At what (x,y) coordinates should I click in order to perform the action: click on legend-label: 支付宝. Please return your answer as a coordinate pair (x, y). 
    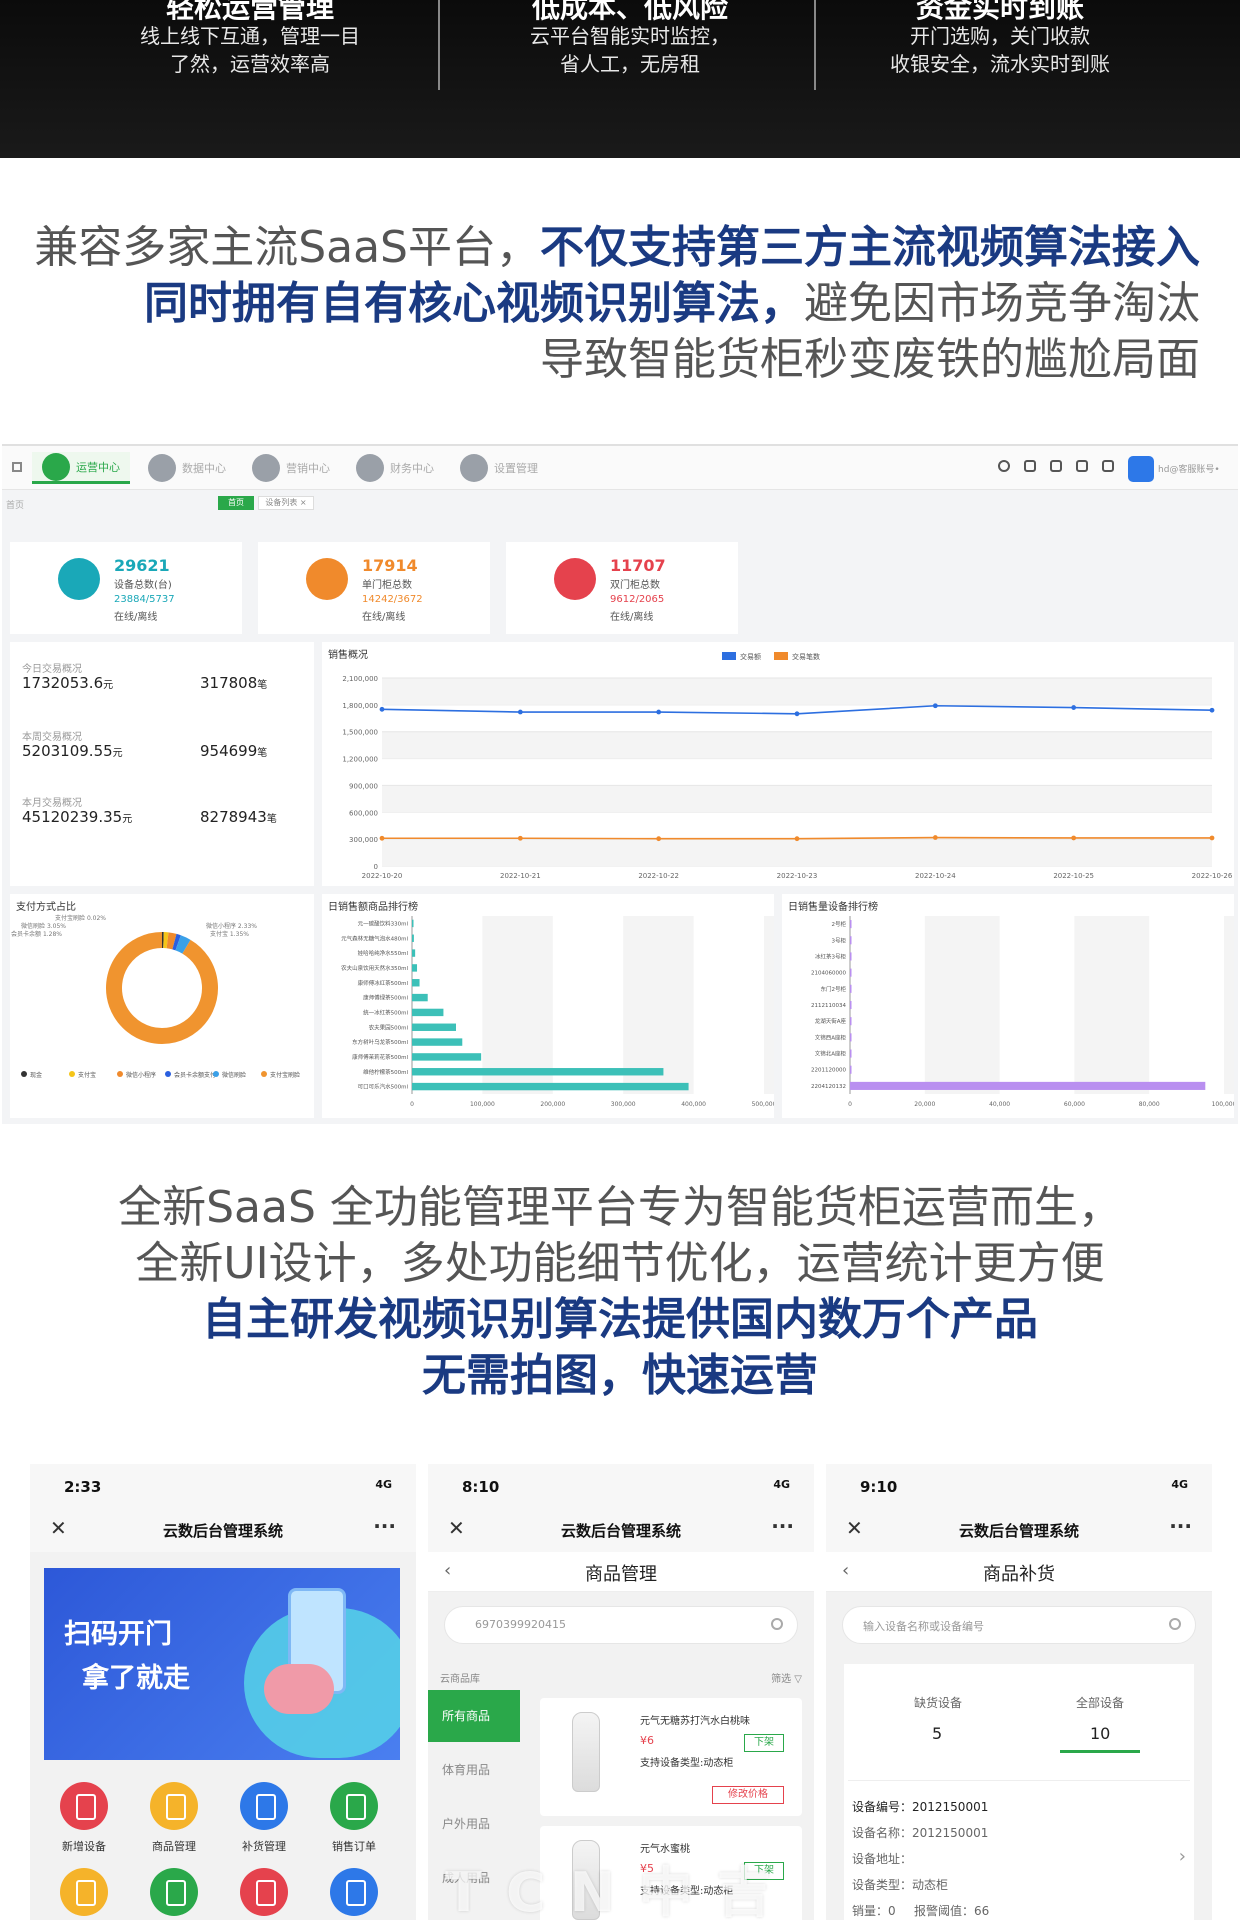
    Looking at the image, I should click on (87, 1075).